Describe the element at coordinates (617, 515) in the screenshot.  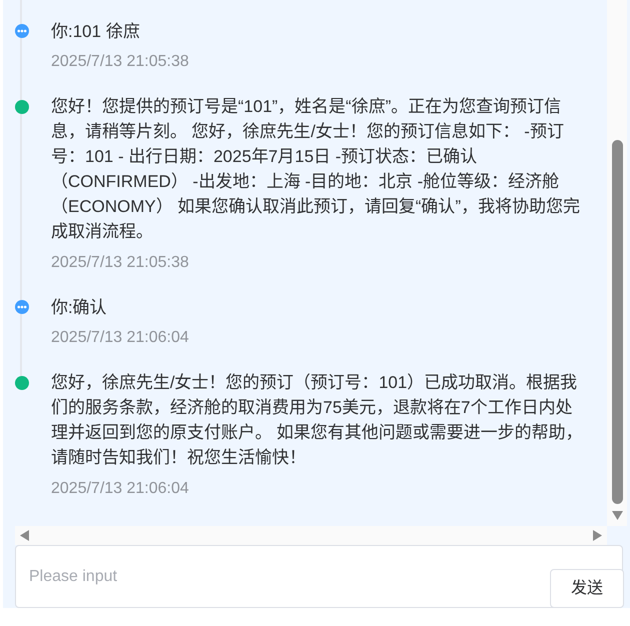
I see `triangle-down-icon` at that location.